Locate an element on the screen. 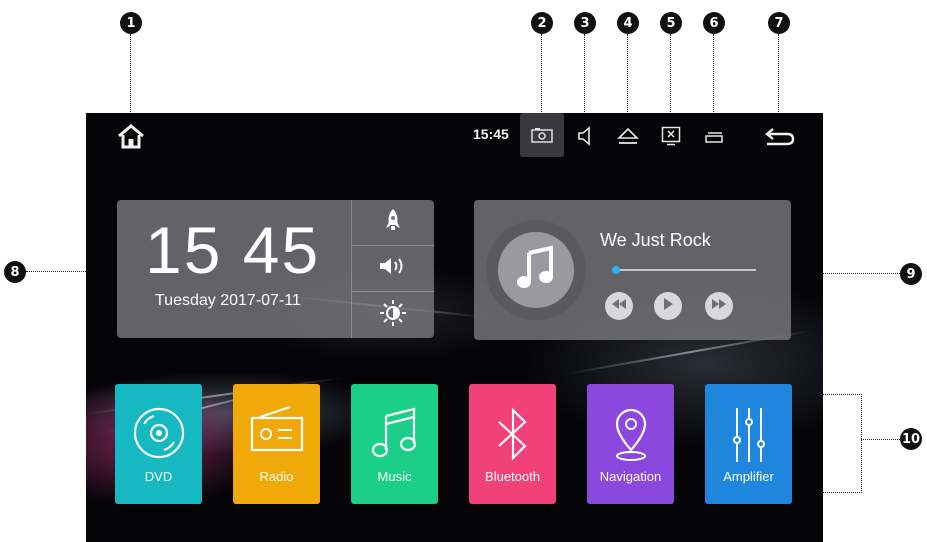  app-tile-radio: Radio is located at coordinates (276, 444).